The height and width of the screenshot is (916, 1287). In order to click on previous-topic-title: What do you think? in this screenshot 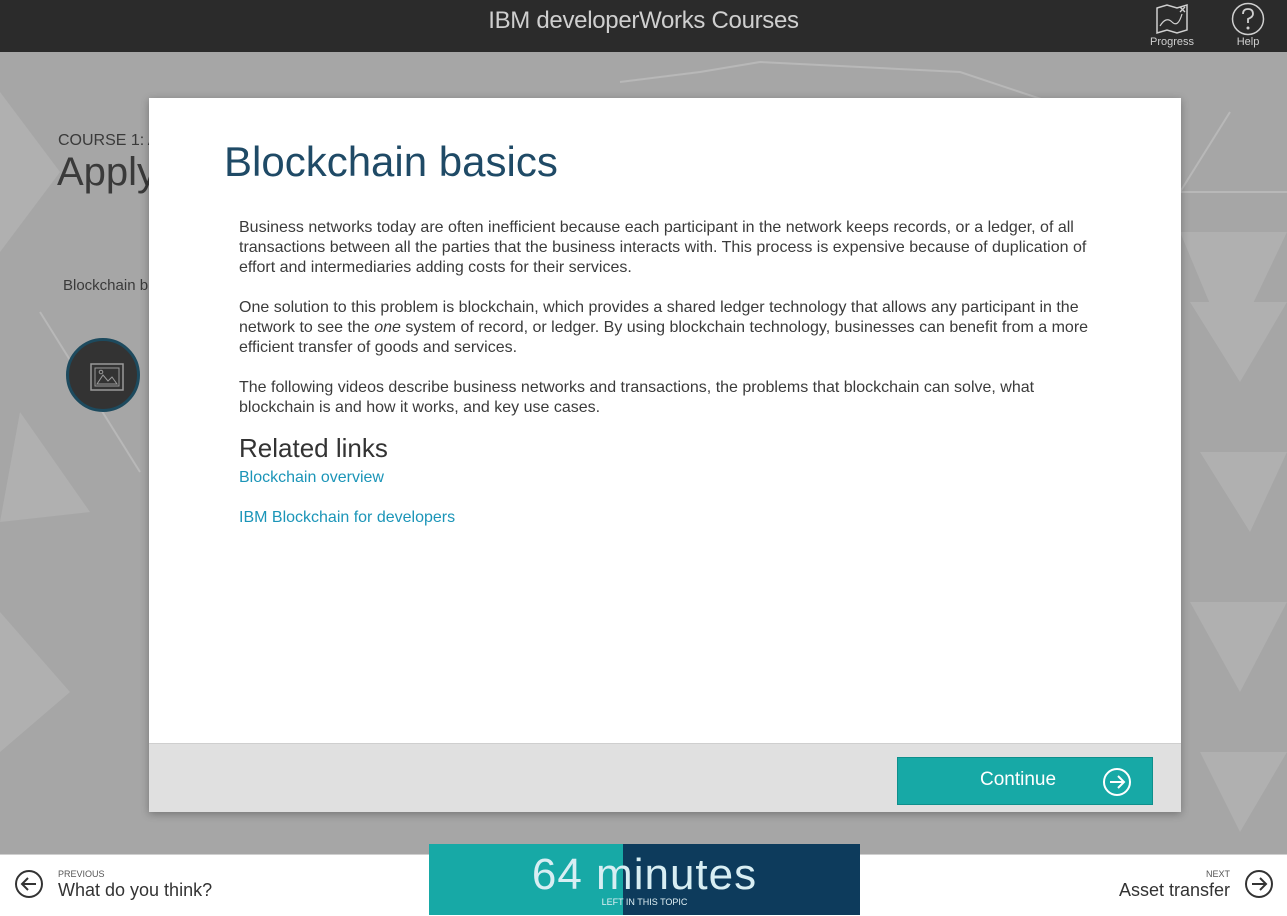, I will do `click(135, 890)`.